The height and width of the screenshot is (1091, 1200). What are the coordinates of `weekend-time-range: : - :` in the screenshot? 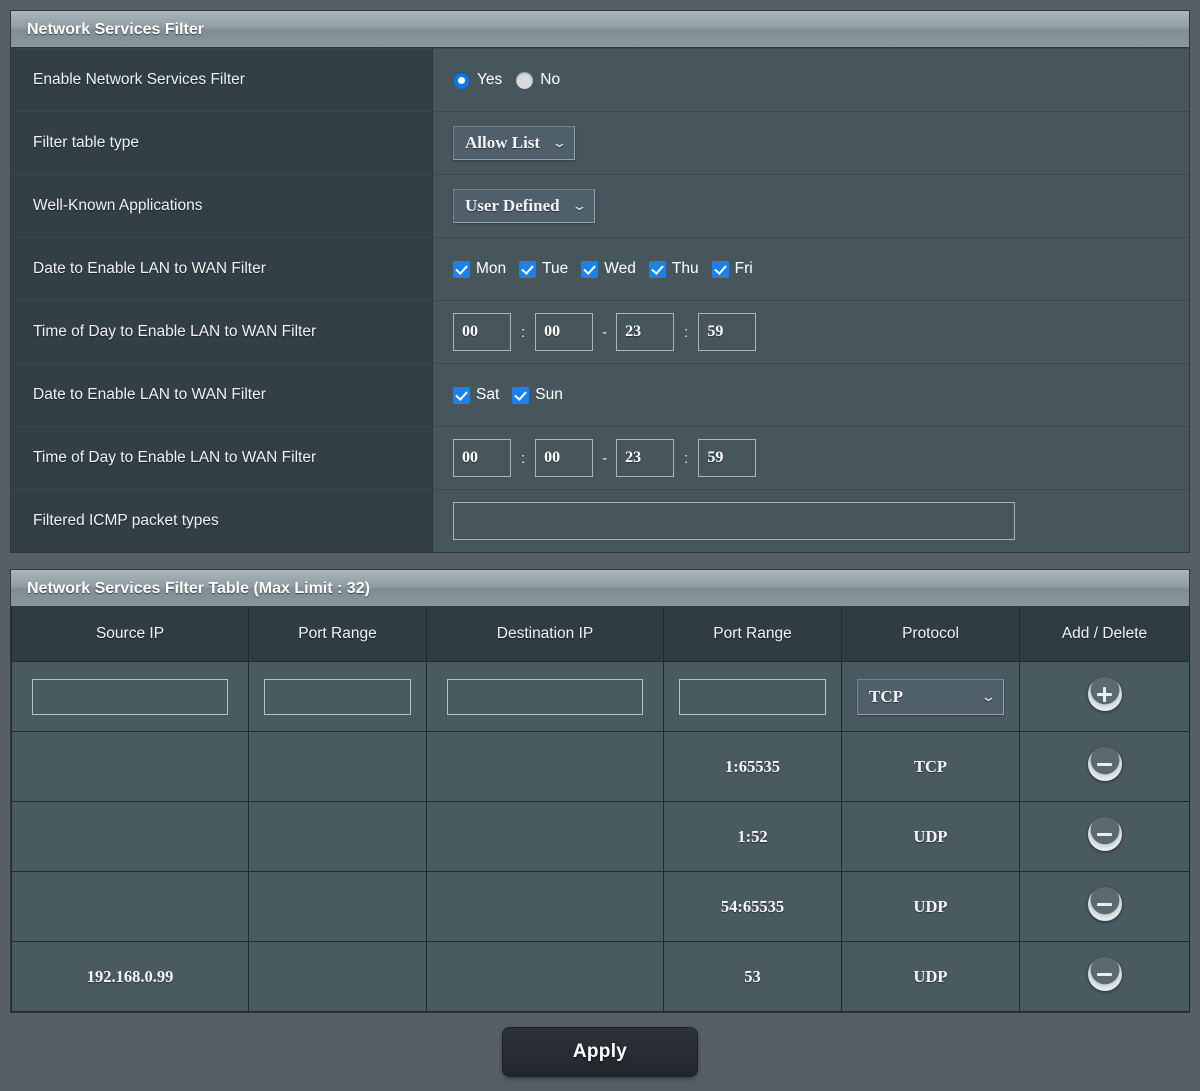 It's located at (605, 458).